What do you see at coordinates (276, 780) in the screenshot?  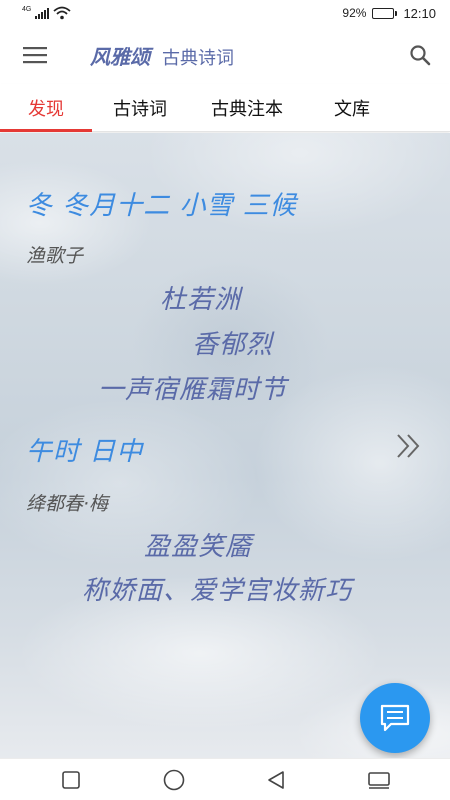 I see `back-icon` at bounding box center [276, 780].